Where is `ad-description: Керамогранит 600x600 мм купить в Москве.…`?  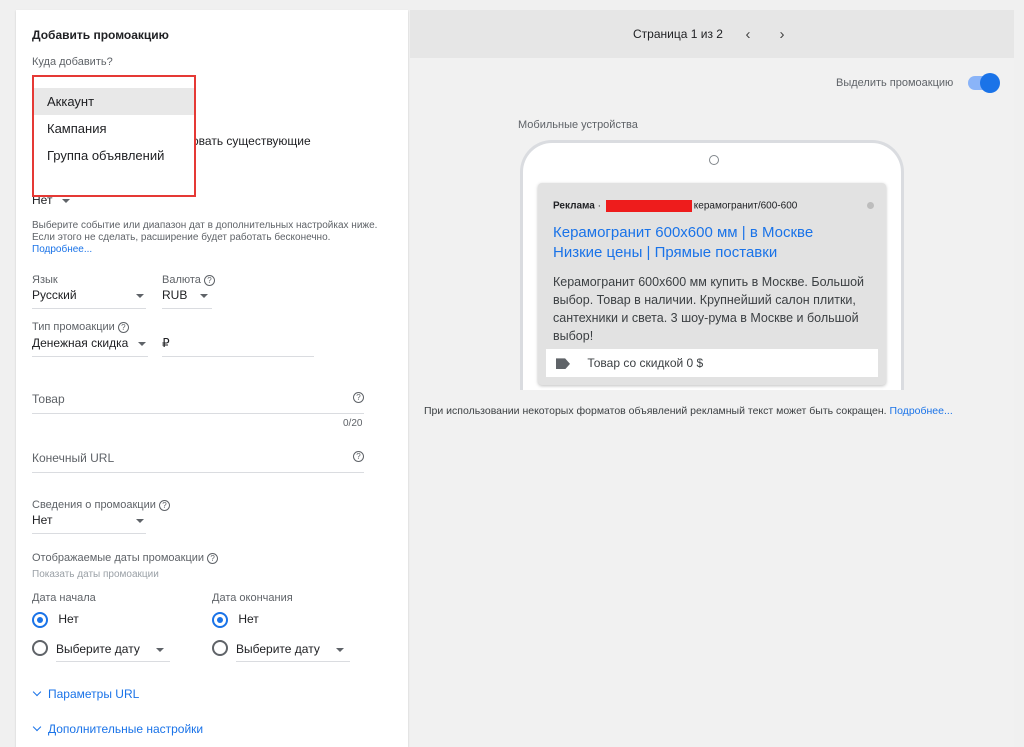 ad-description: Керамогранит 600x600 мм купить в Москве.… is located at coordinates (709, 309).